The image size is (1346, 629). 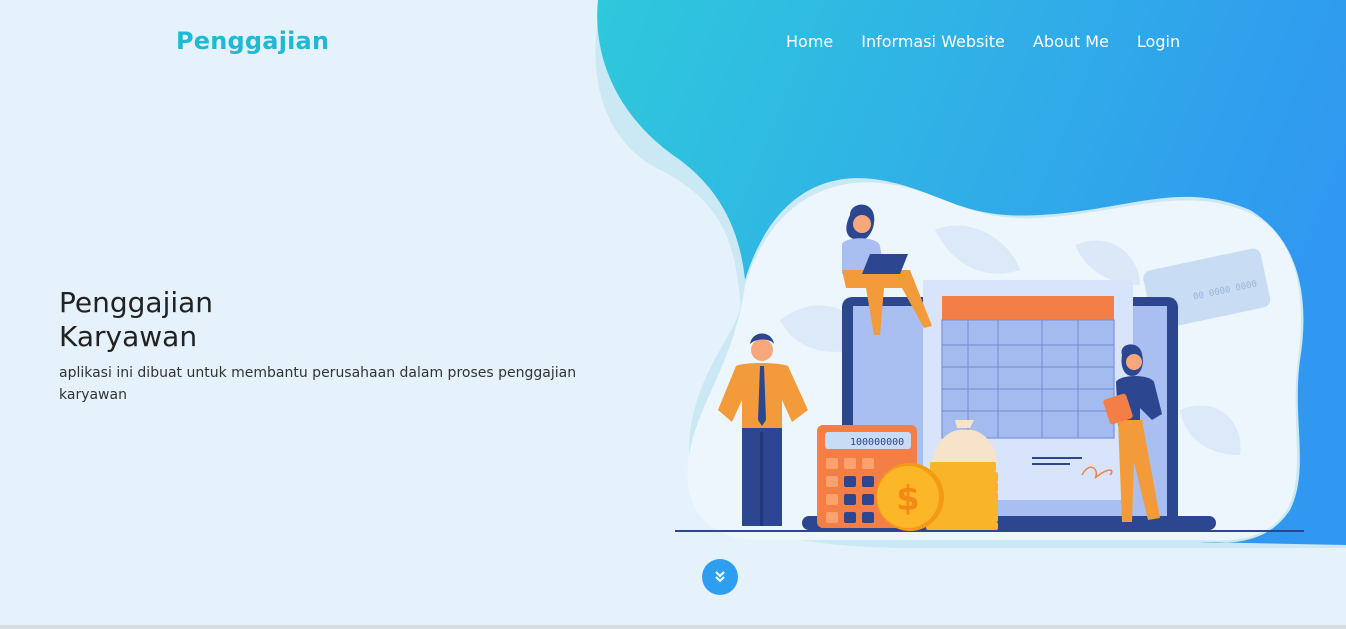 I want to click on brand-logo: Penggajian, so click(x=252, y=41).